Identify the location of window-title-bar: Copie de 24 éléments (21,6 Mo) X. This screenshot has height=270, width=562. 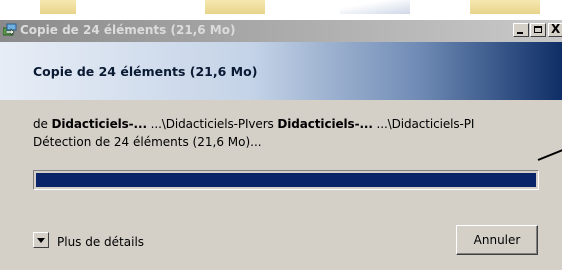
(281, 31).